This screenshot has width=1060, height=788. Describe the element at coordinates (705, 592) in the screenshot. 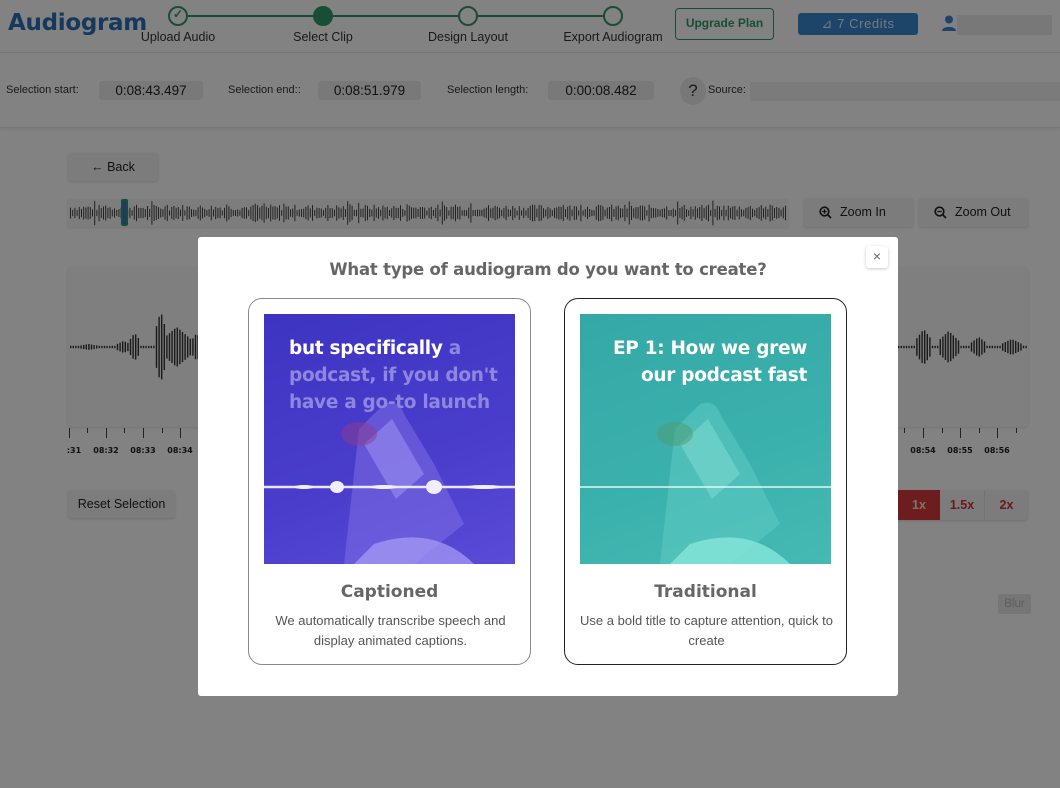

I see `option-title: Traditional` at that location.